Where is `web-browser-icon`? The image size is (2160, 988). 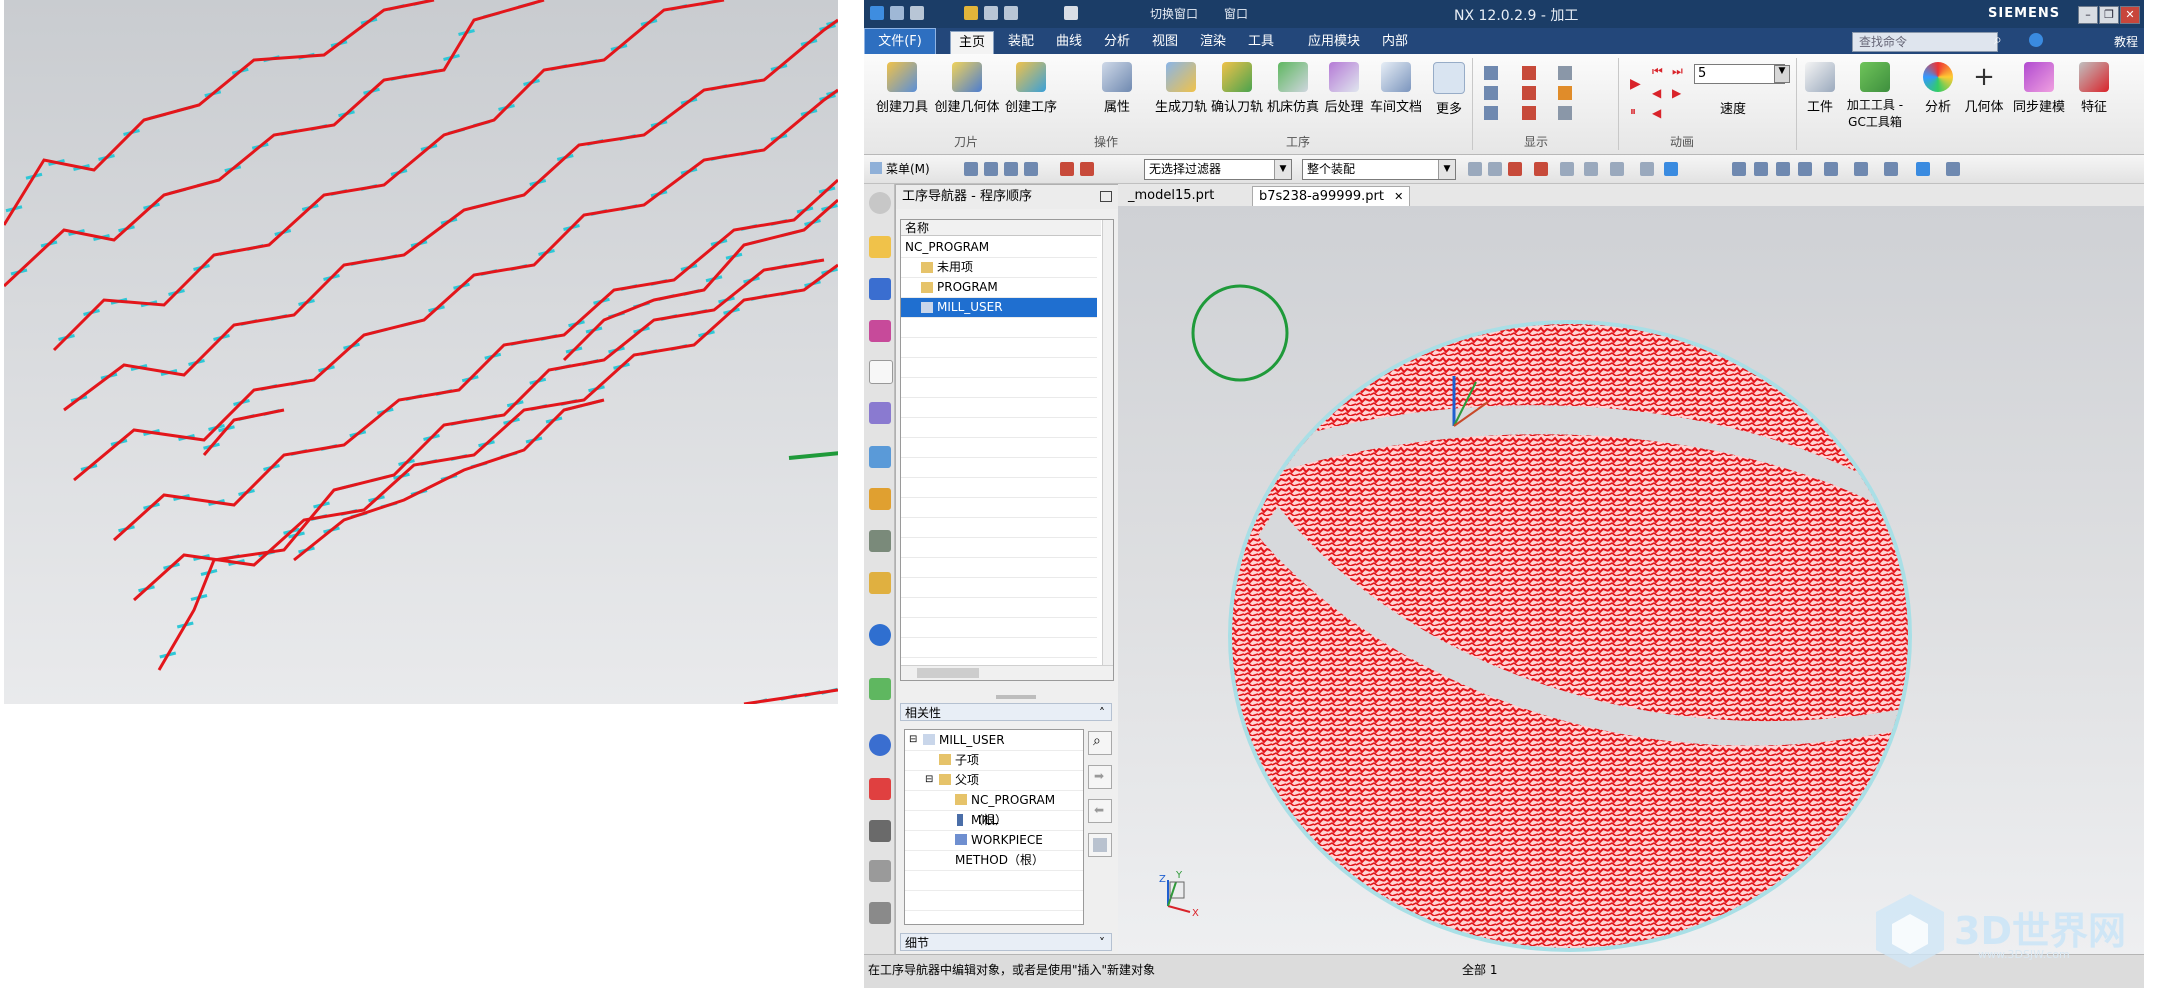 web-browser-icon is located at coordinates (880, 689).